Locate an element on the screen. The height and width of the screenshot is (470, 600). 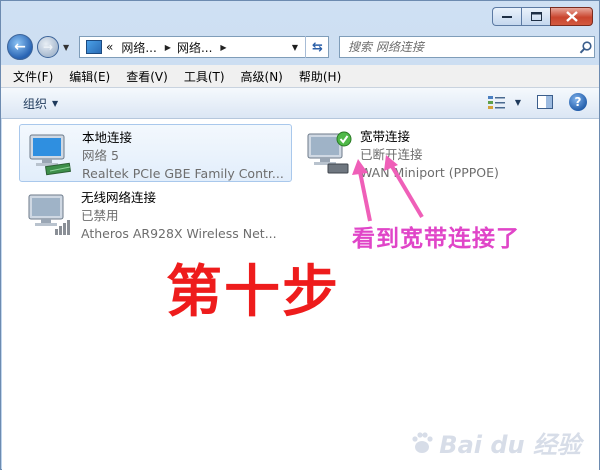
close-button is located at coordinates (571, 16).